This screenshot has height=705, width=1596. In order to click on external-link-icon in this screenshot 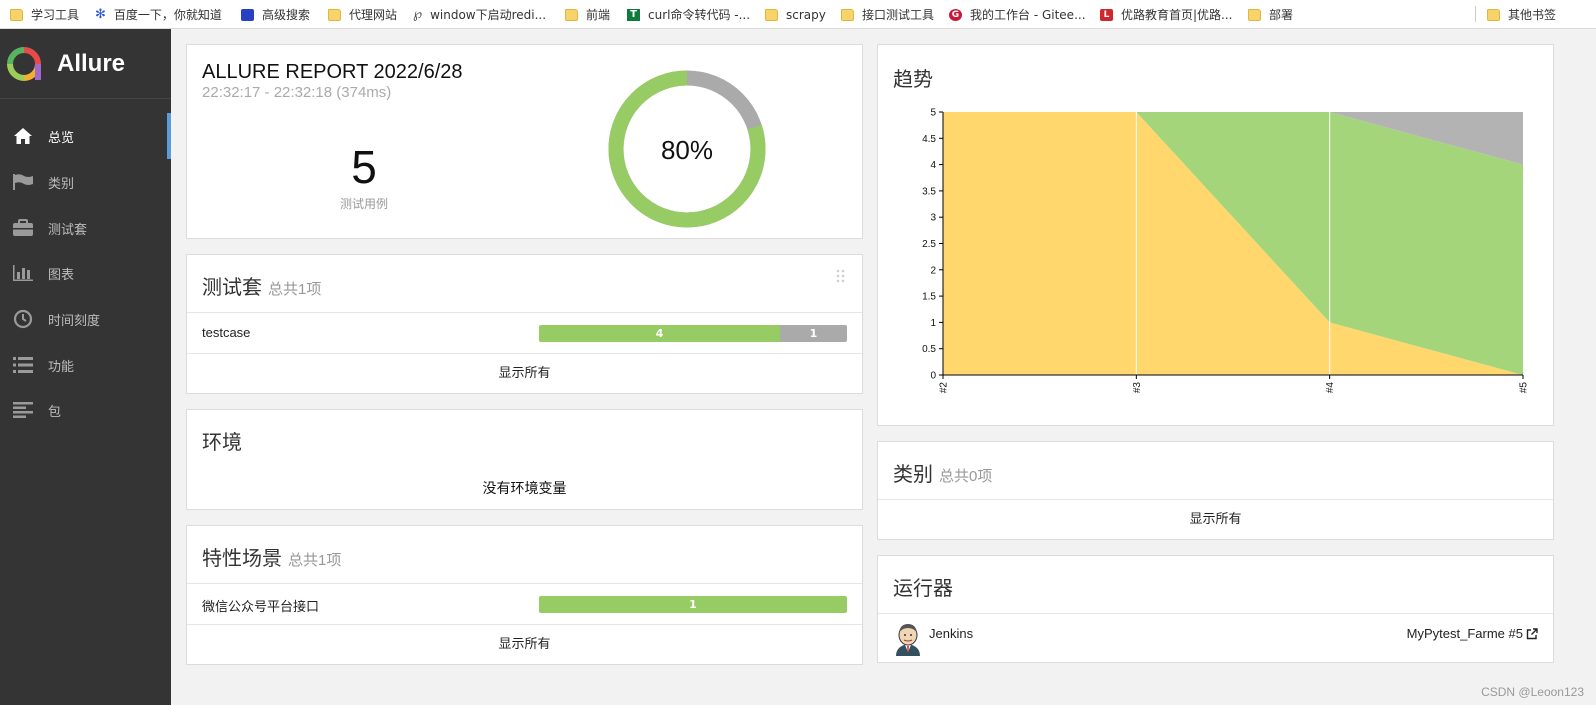, I will do `click(1532, 633)`.